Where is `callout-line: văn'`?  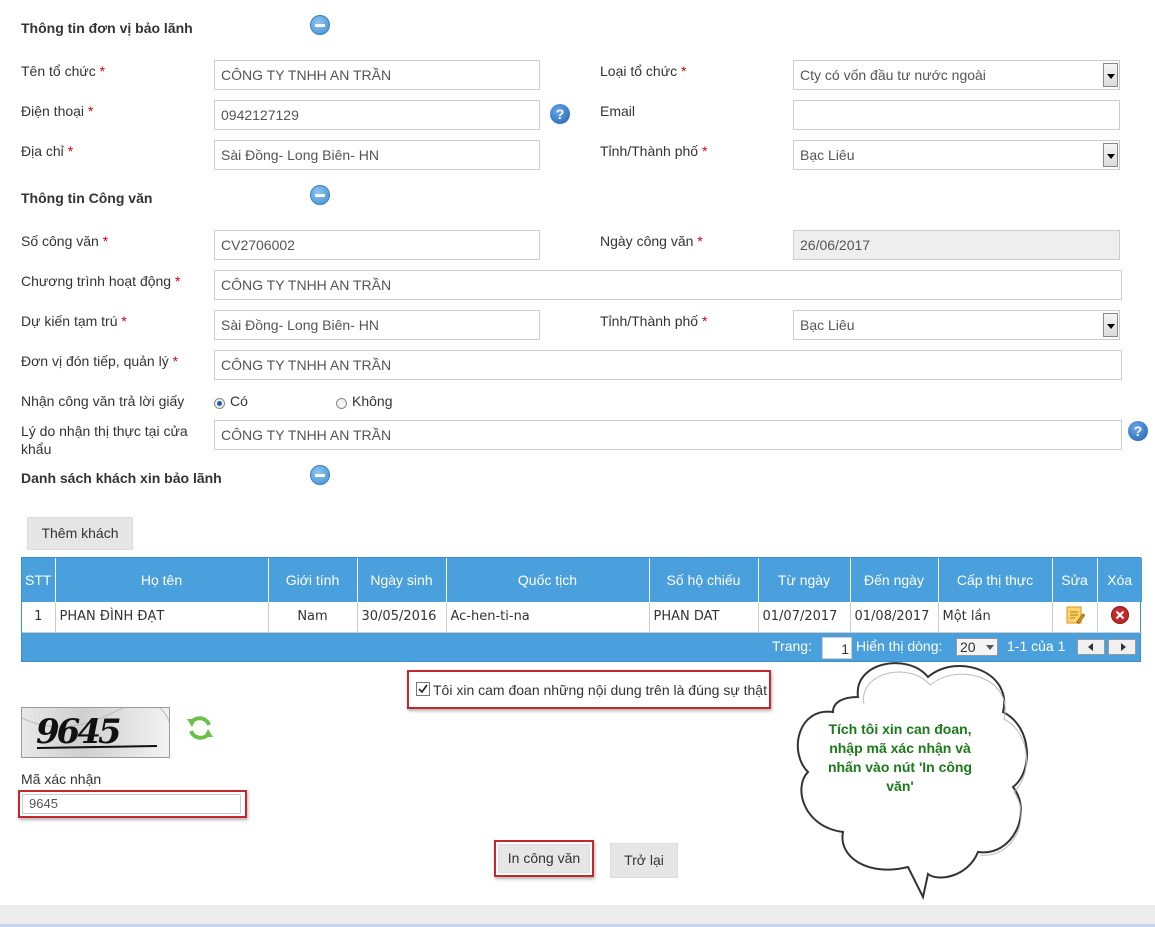
callout-line: văn' is located at coordinates (900, 786).